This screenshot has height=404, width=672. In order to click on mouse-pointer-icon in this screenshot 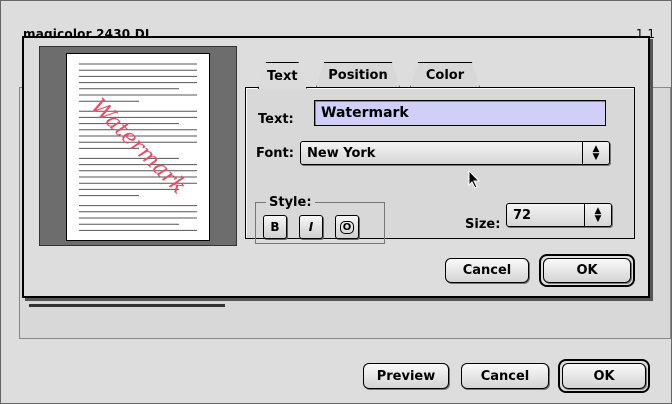, I will do `click(474, 179)`.